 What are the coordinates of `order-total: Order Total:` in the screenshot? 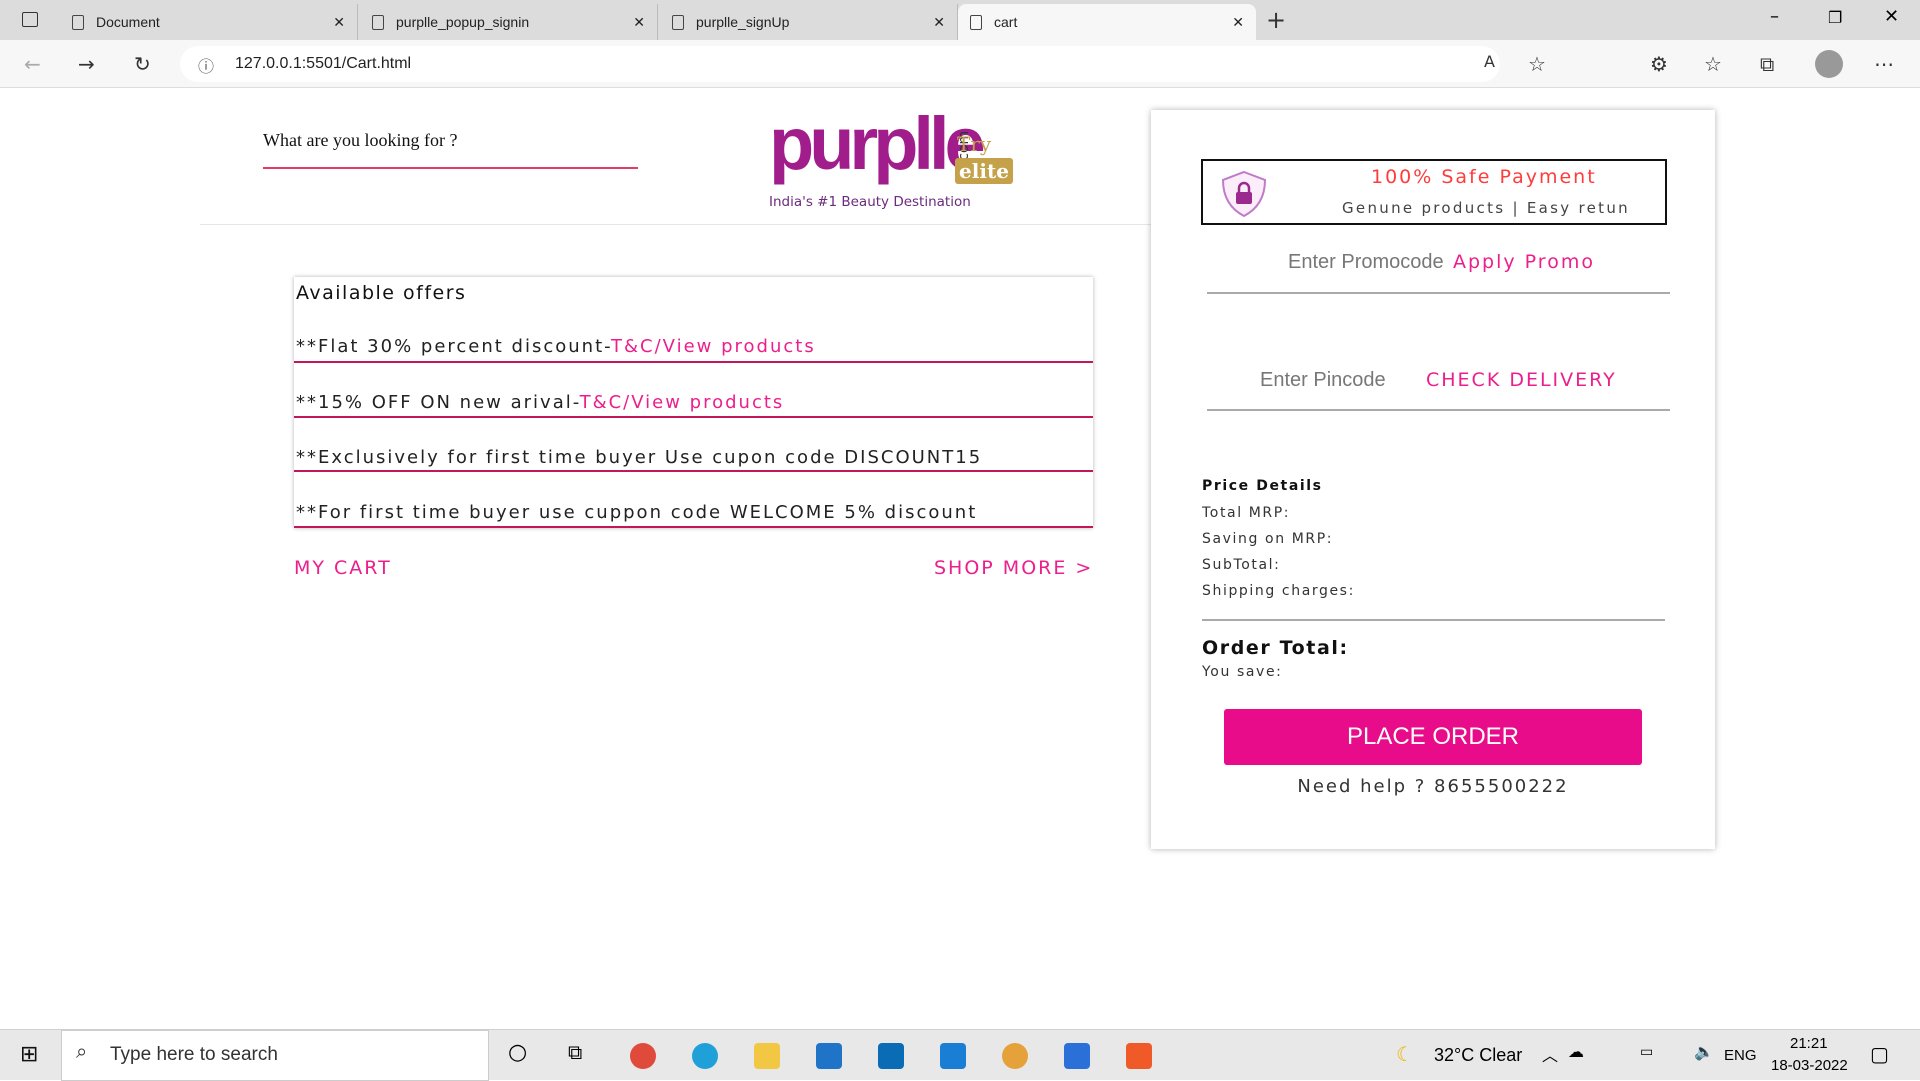 It's located at (1275, 648).